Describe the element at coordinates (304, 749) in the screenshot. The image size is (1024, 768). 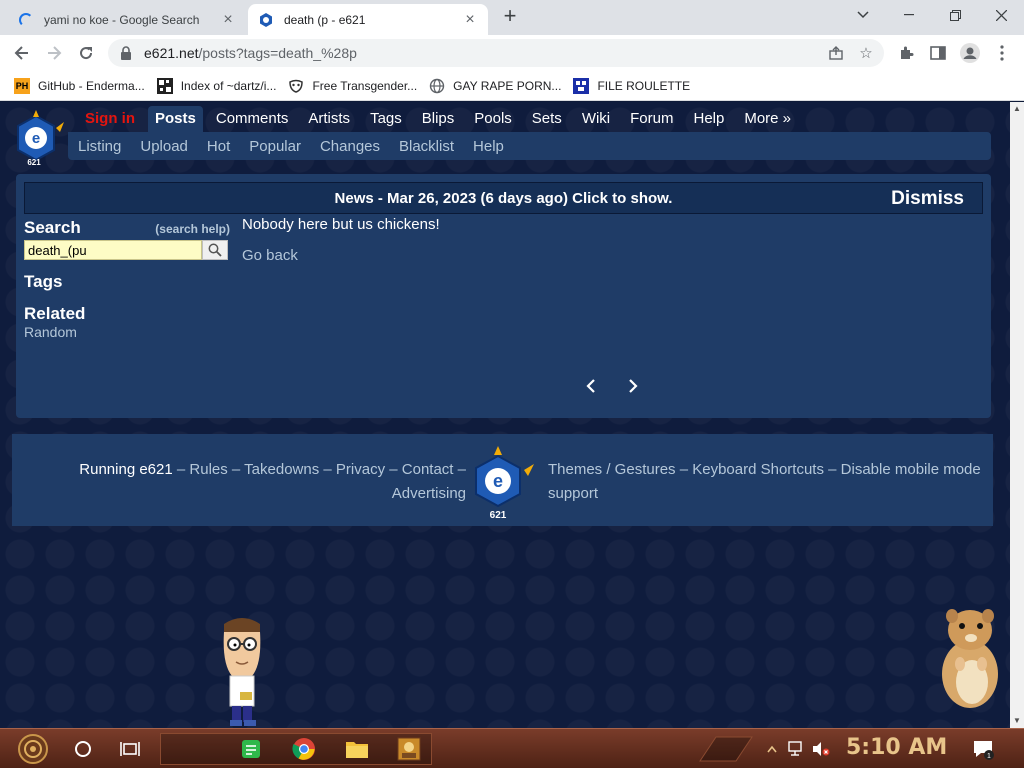
I see `chrome-app-icon` at that location.